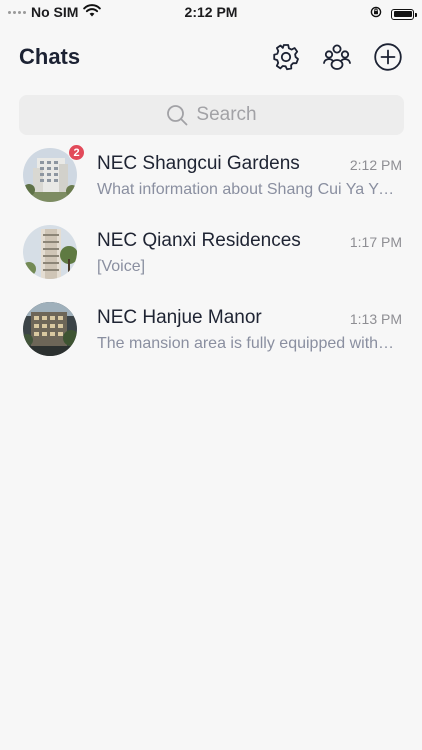 This screenshot has width=422, height=750. I want to click on search-input: Search, so click(211, 115).